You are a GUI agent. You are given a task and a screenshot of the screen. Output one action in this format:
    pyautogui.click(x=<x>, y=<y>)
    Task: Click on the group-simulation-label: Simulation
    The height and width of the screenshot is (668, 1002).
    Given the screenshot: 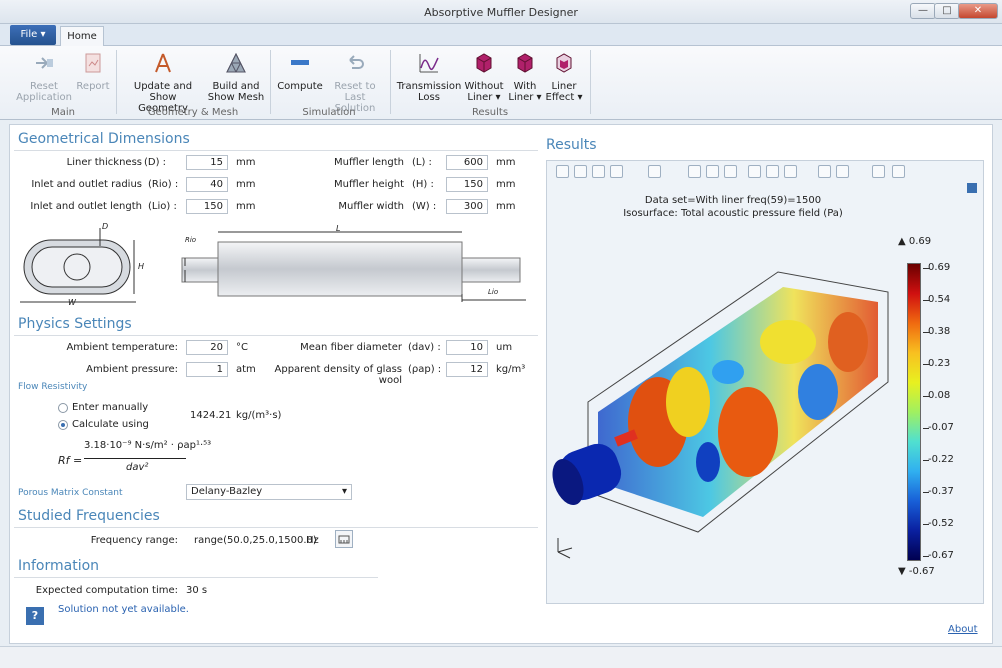 What is the action you would take?
    pyautogui.click(x=329, y=112)
    